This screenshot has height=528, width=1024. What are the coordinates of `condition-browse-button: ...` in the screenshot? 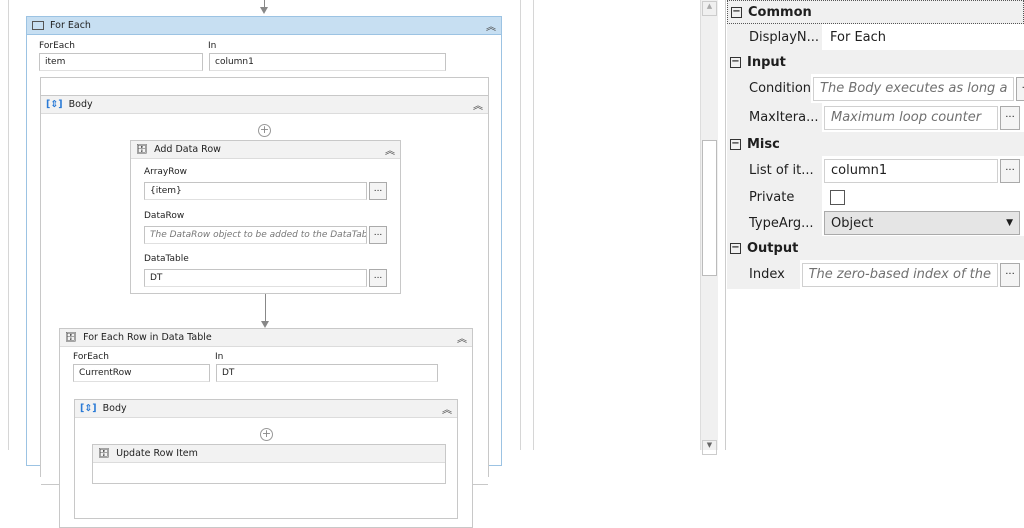 It's located at (1020, 88).